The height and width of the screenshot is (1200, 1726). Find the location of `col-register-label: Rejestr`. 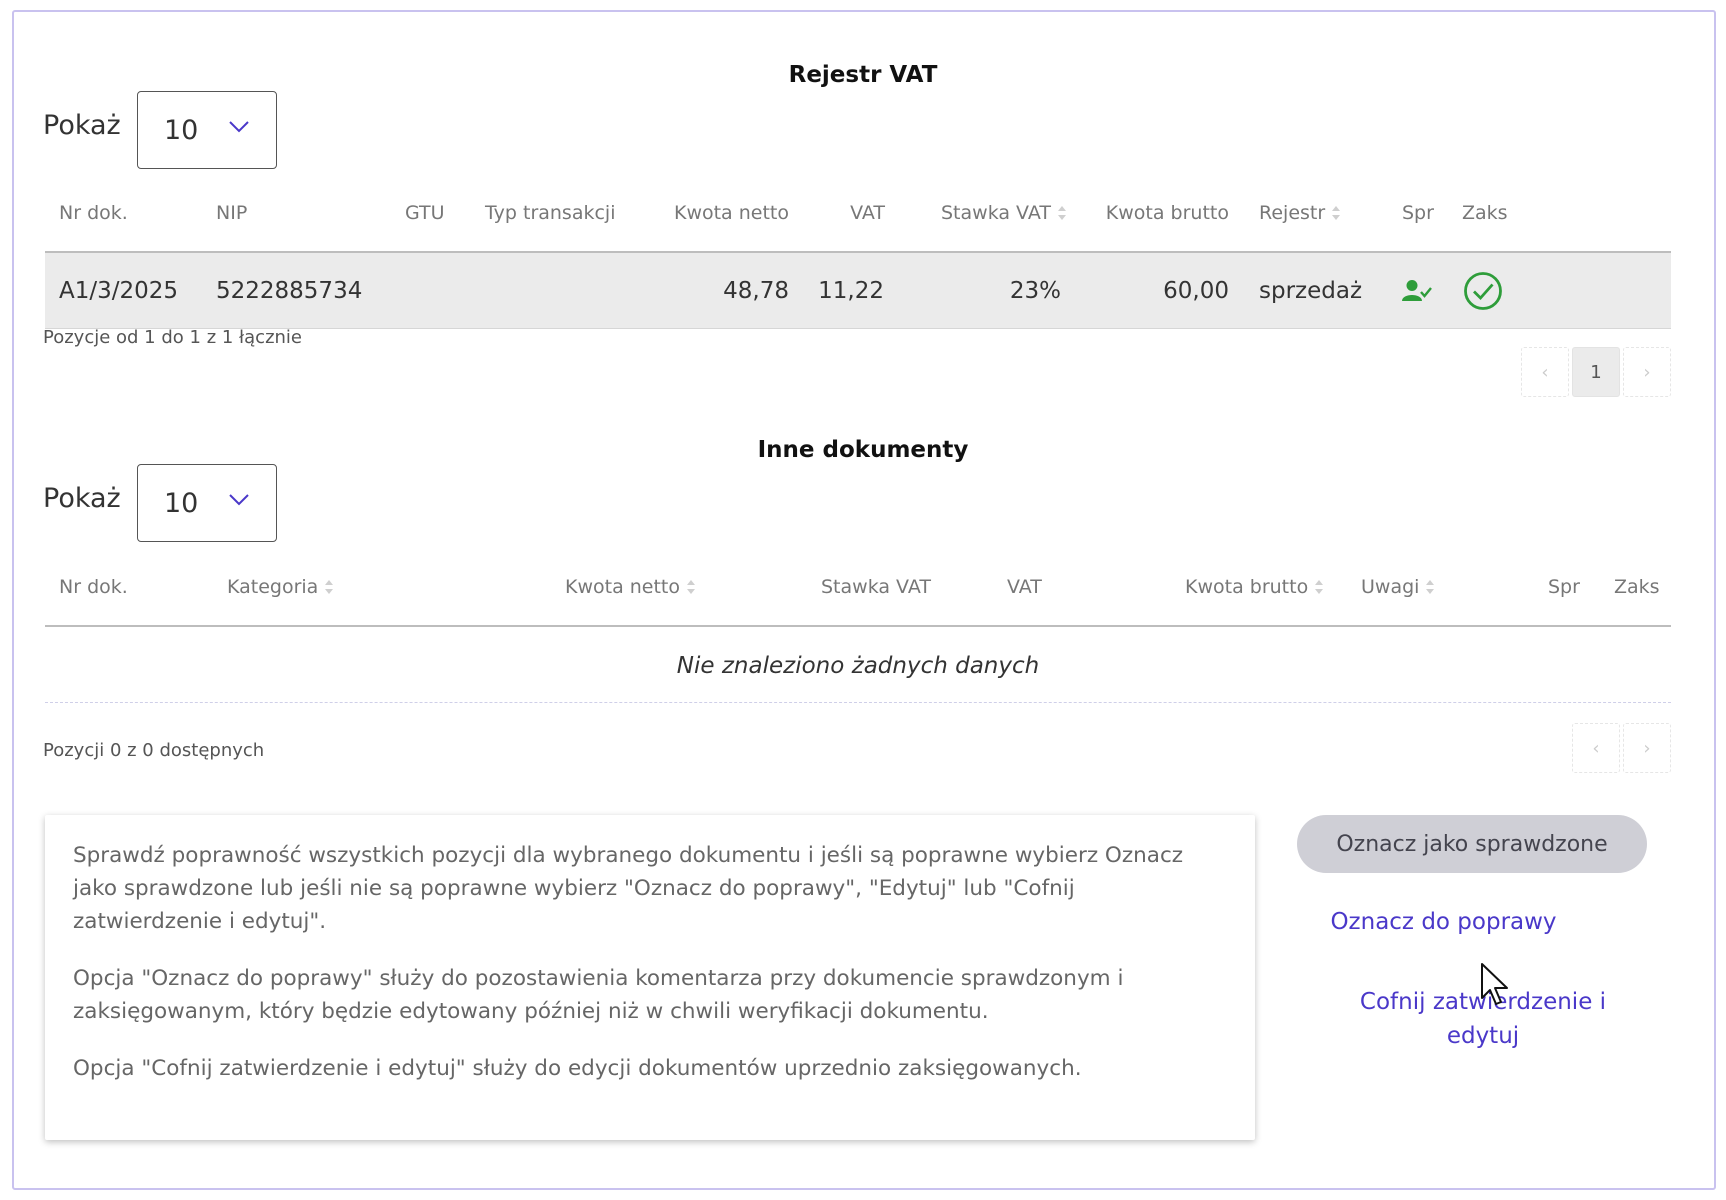

col-register-label: Rejestr is located at coordinates (1292, 213).